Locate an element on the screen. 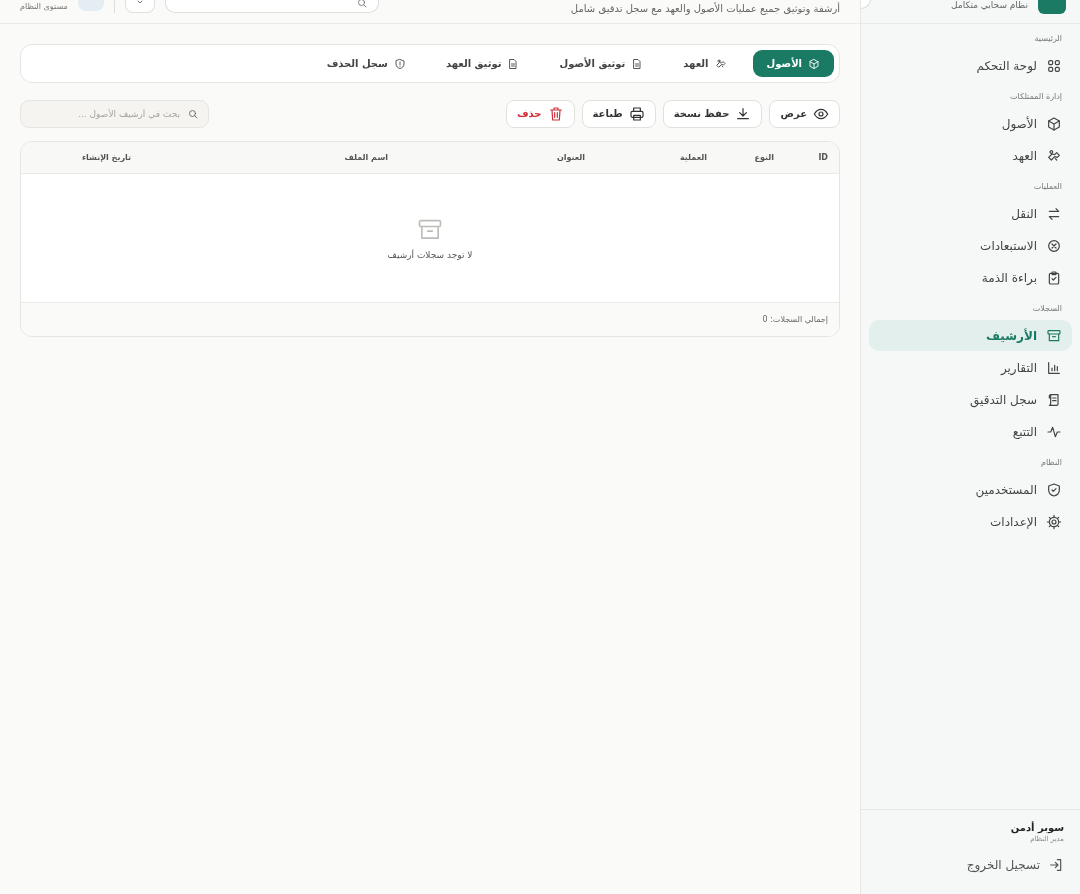 Image resolution: width=1080 pixels, height=894 pixels. sidebar-item: لوحة التحكم is located at coordinates (970, 65).